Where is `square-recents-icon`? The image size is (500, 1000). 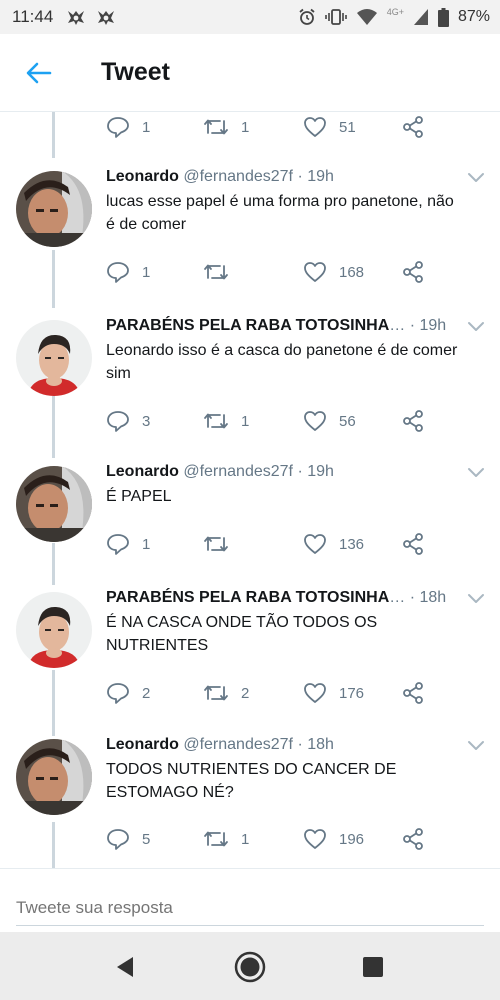
square-recents-icon is located at coordinates (373, 967).